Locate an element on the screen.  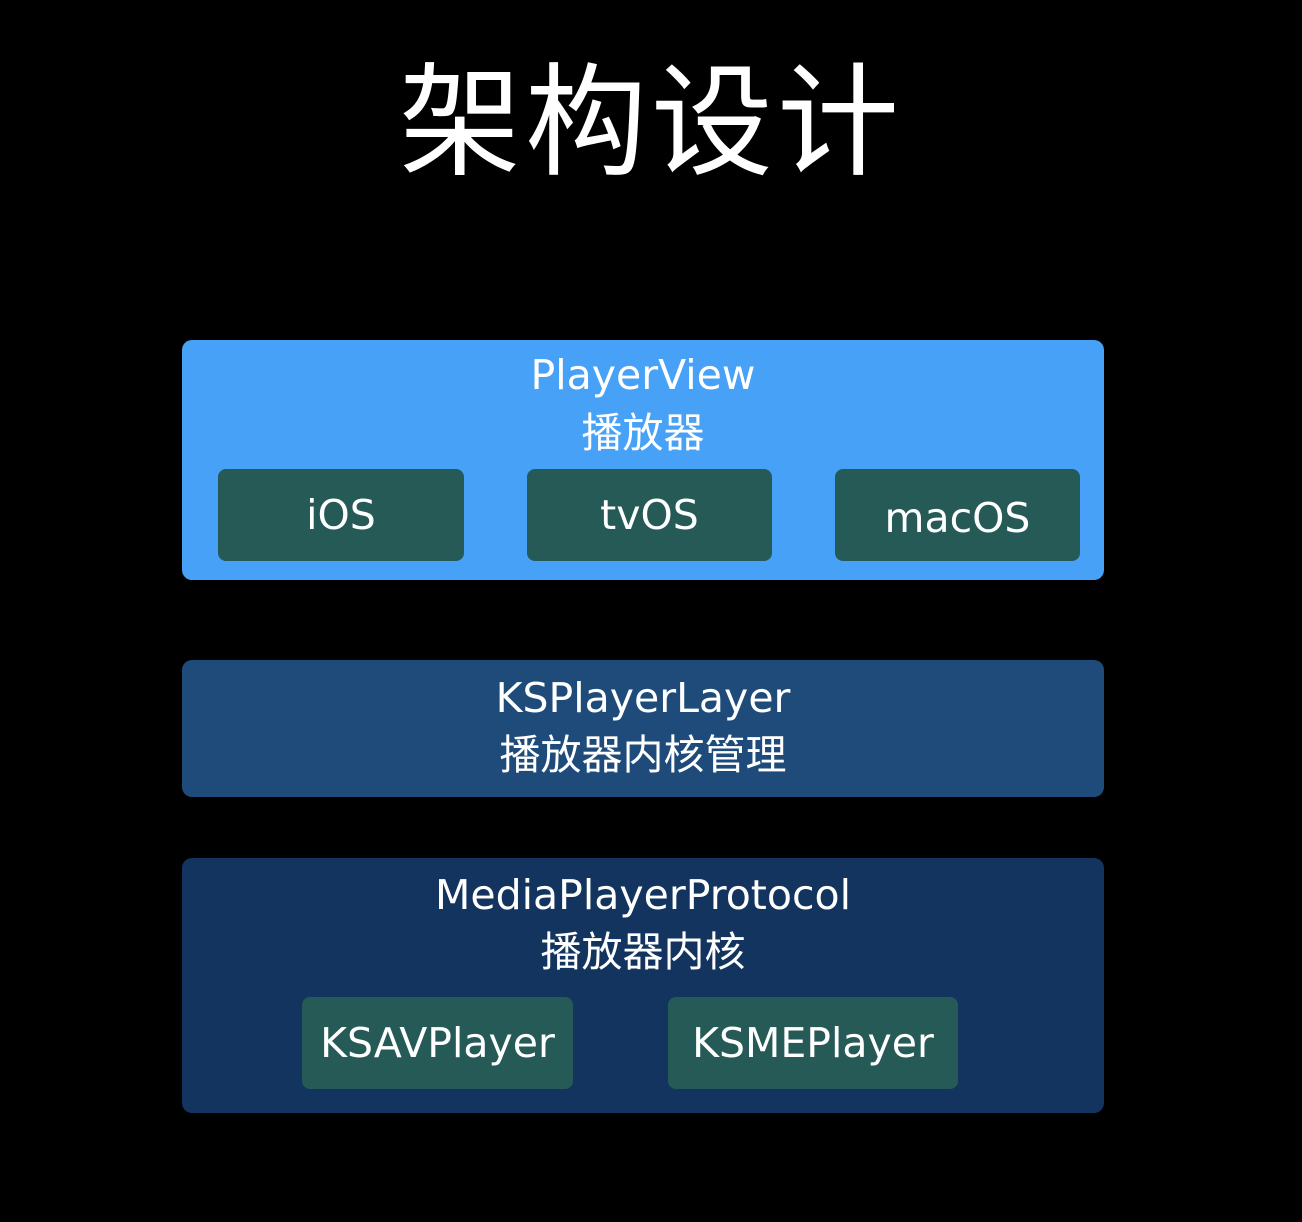
platform-chip-macos: macOS is located at coordinates (957, 515).